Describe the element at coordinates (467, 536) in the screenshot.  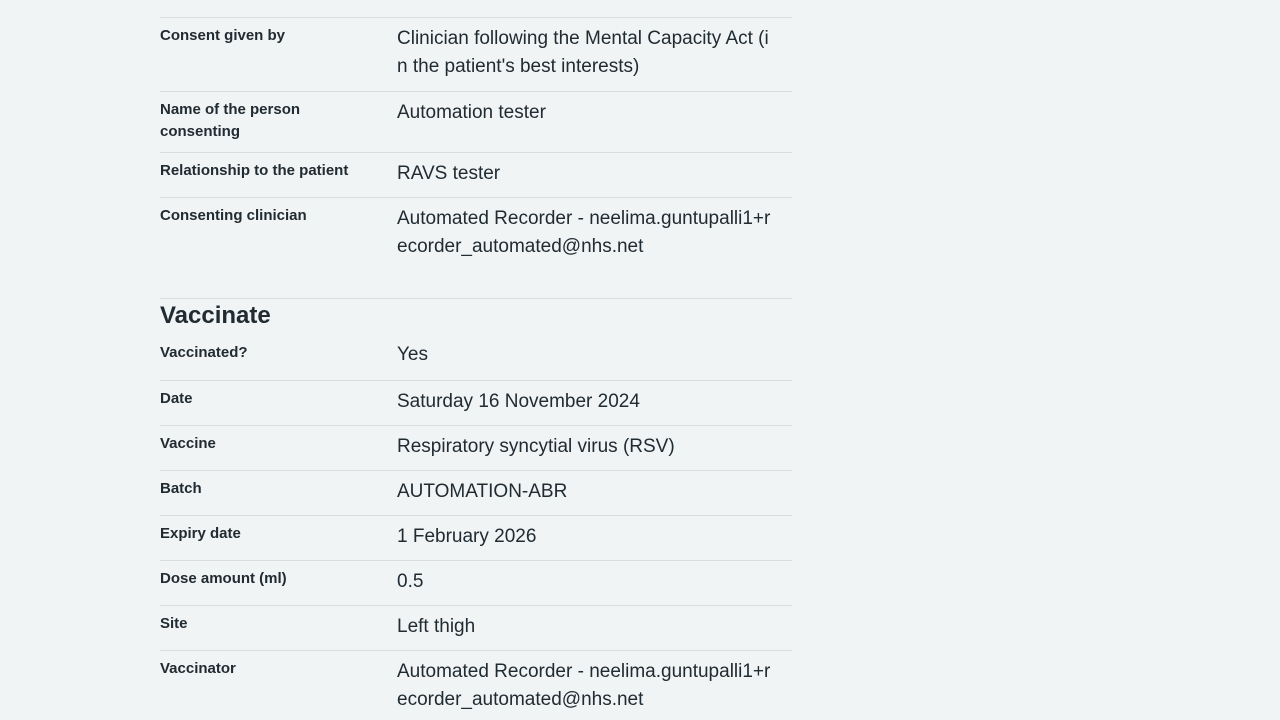
I see `summary-value: 1 February 2026` at that location.